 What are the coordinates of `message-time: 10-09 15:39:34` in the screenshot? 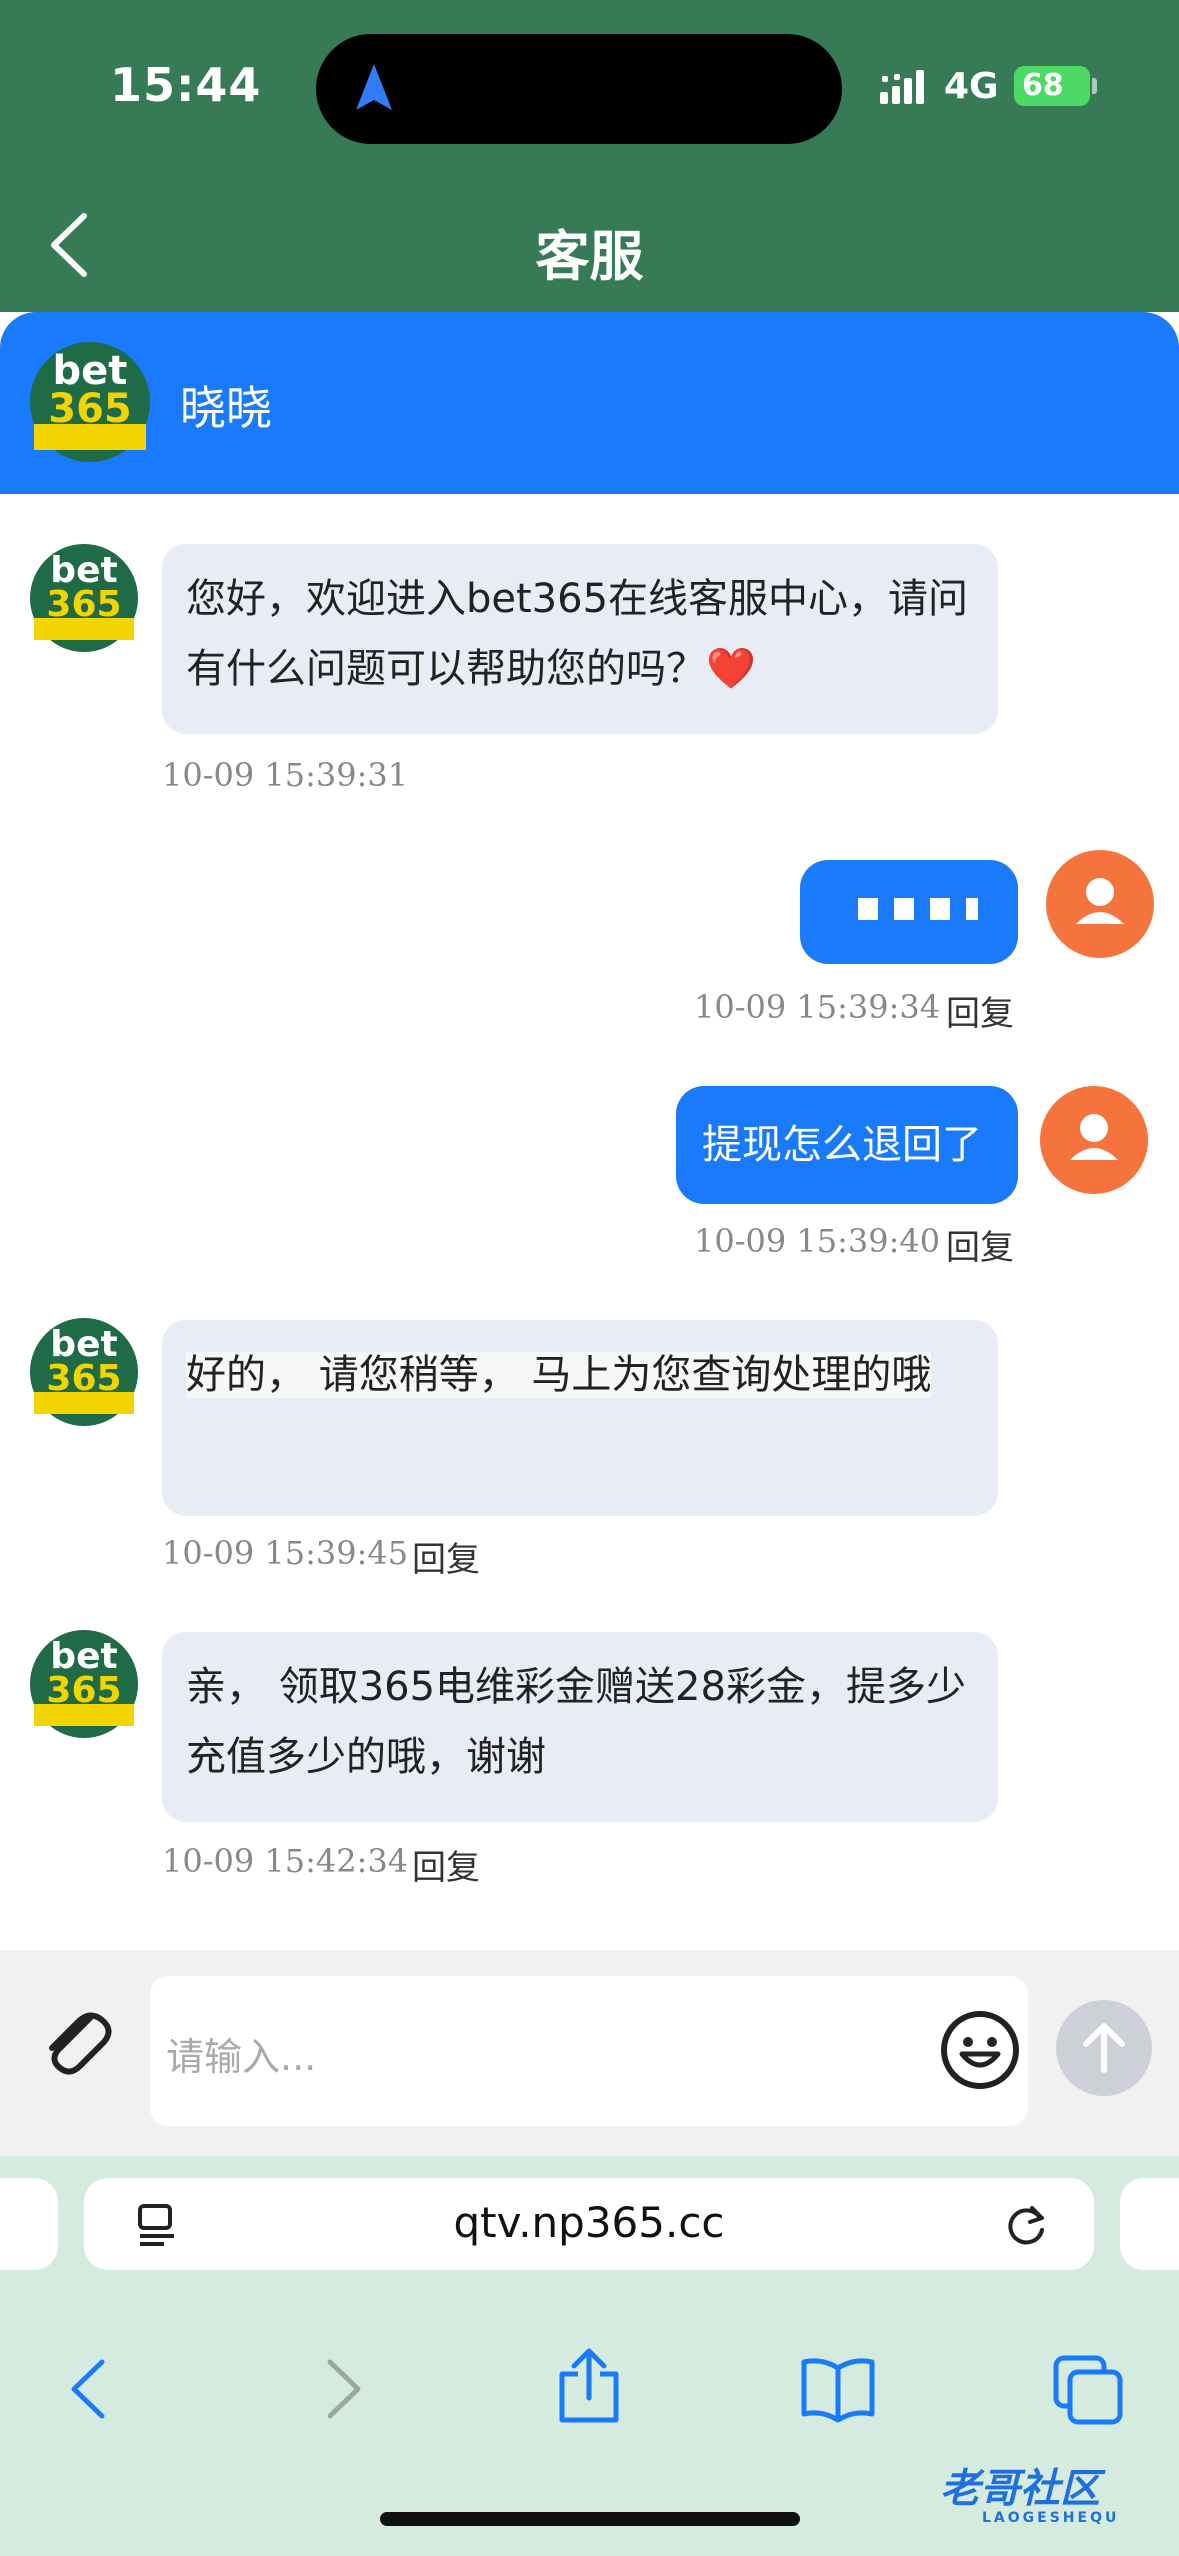 It's located at (817, 1007).